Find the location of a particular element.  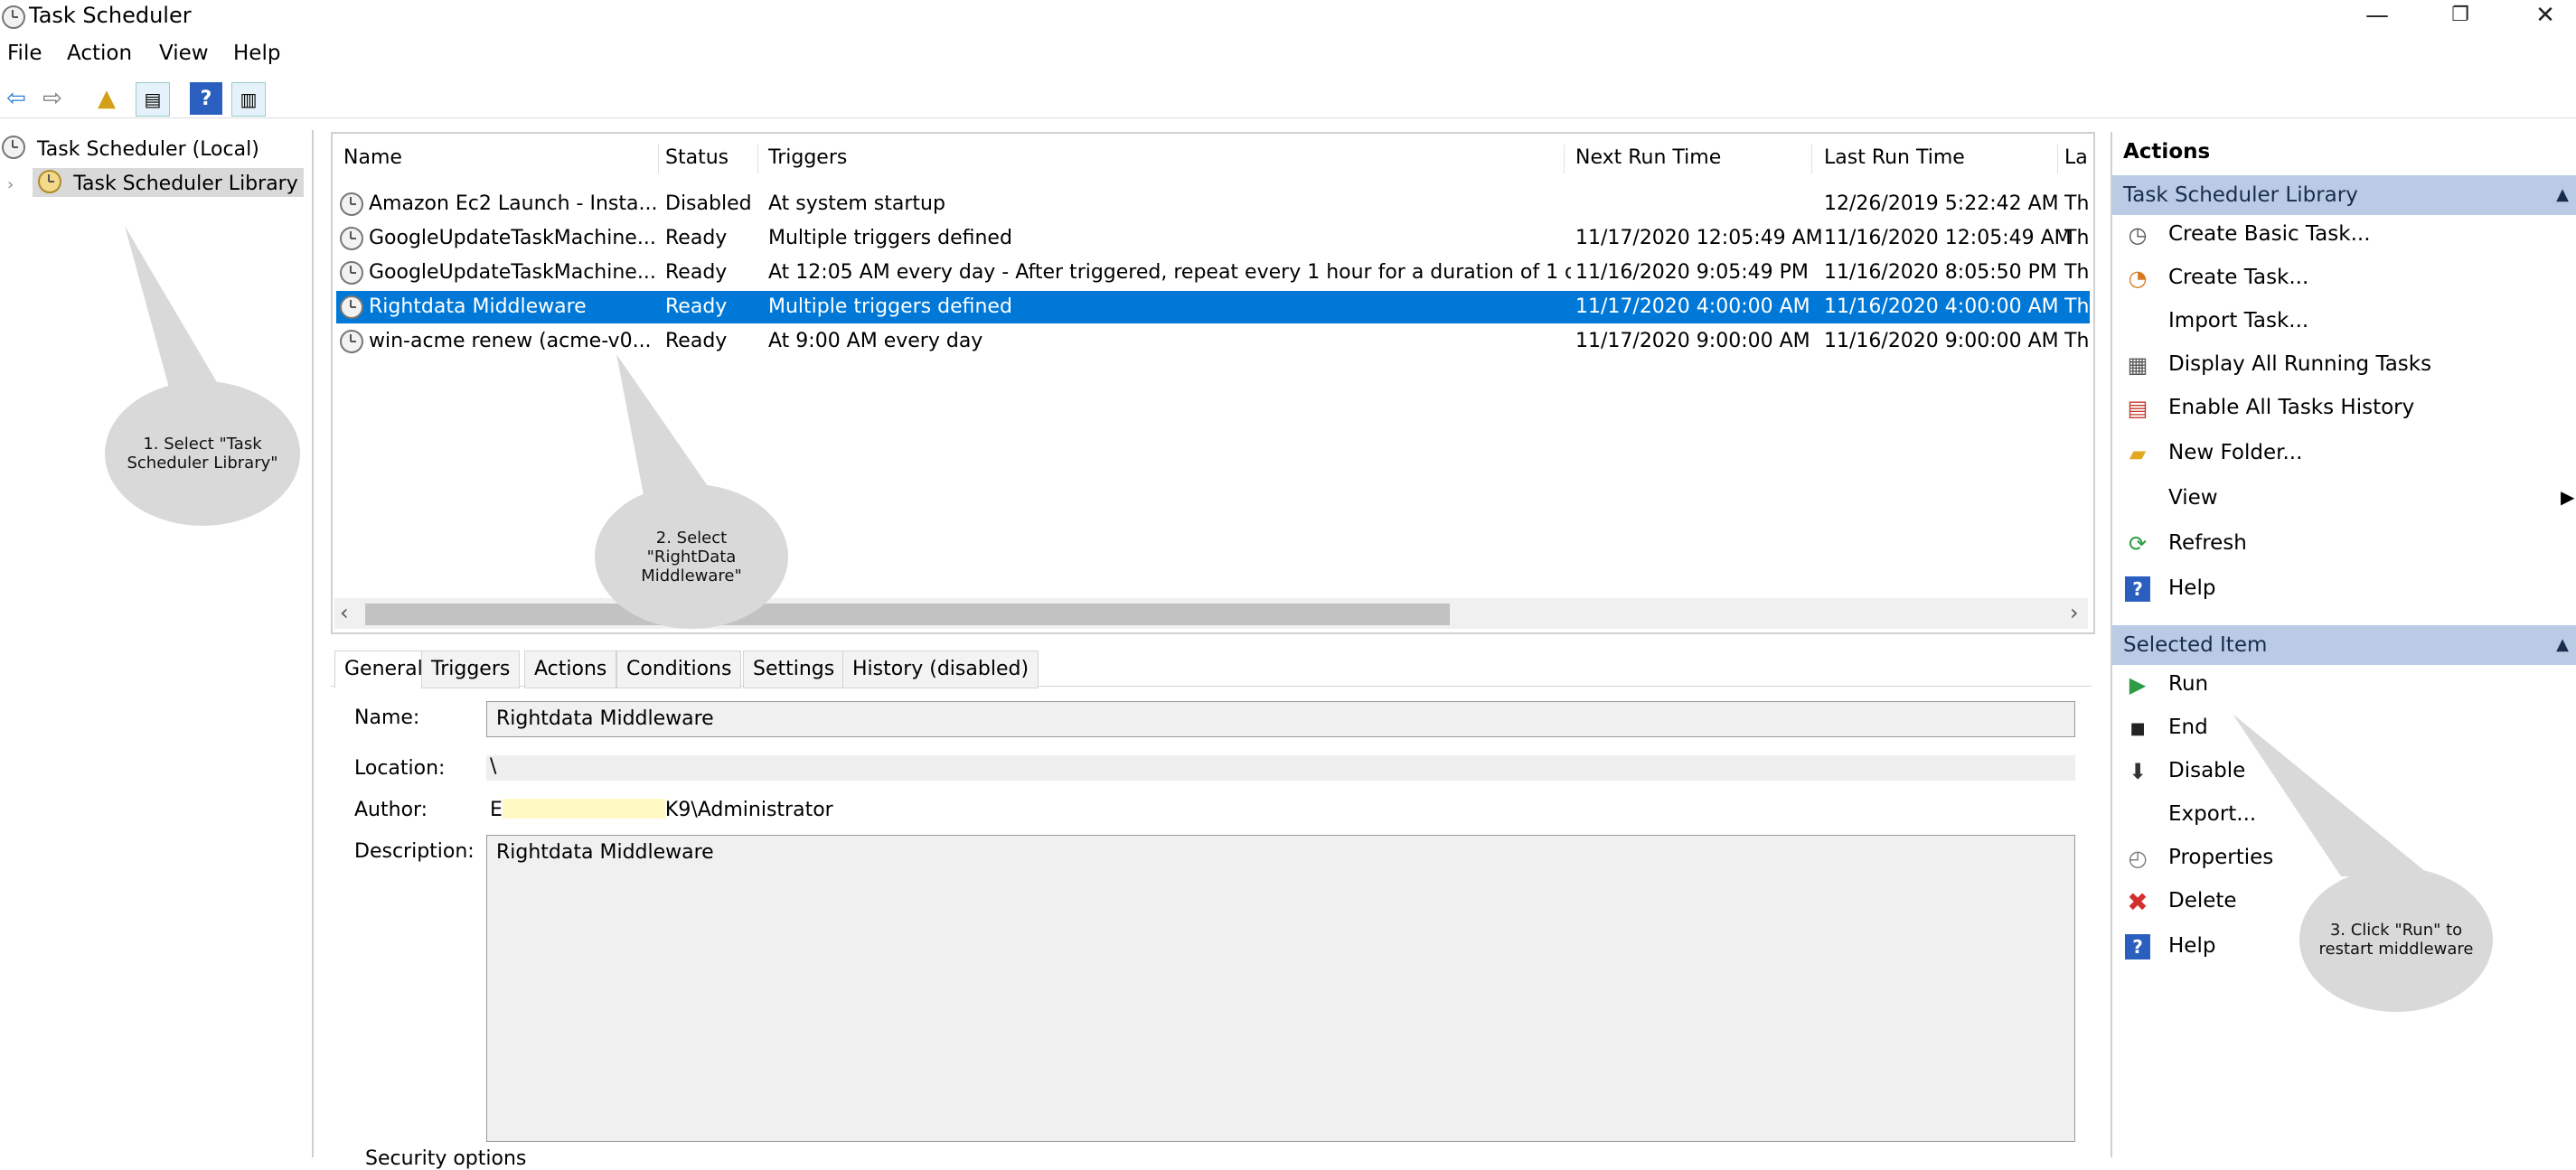

author-value: E K9\Administrator is located at coordinates (662, 810).